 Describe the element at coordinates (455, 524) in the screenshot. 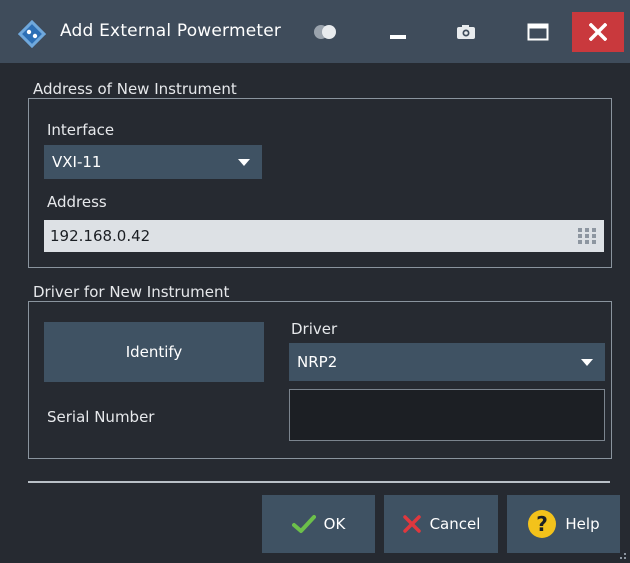

I see `cancel-label: Cancel` at that location.